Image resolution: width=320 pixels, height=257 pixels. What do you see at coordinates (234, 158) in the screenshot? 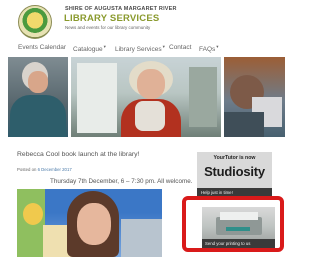
I see `studiosity-ad-subtitle: YourTutor is now` at bounding box center [234, 158].